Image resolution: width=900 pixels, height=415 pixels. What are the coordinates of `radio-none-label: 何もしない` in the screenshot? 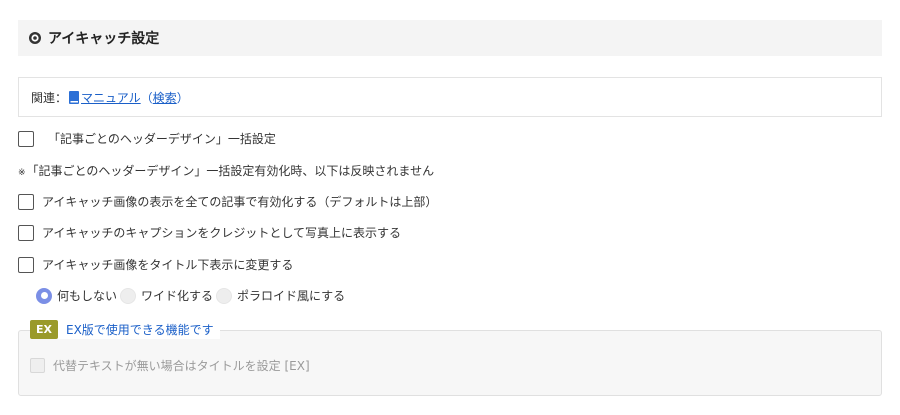 It's located at (87, 296).